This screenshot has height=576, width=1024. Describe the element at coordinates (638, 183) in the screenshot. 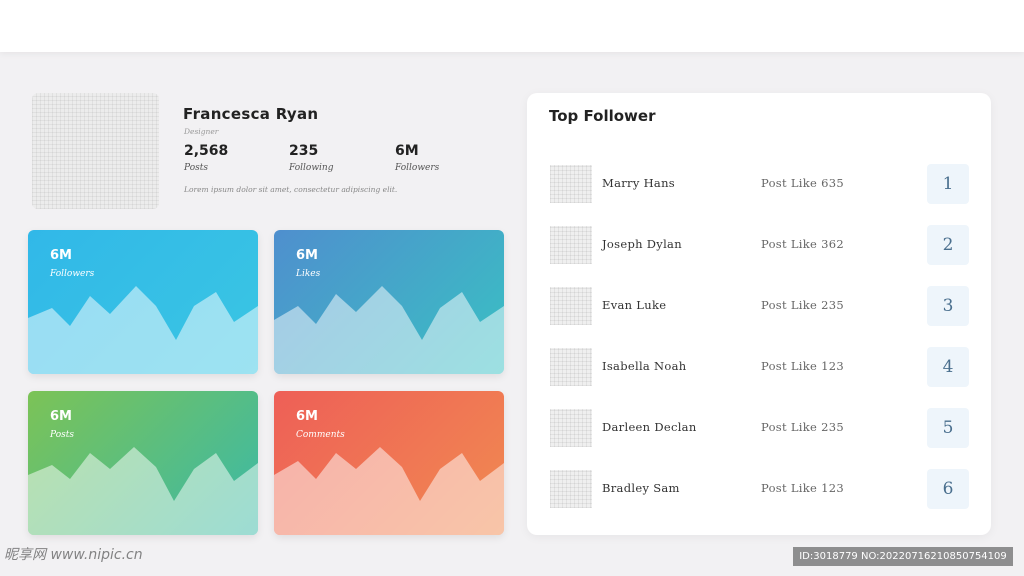

I see `follower-name: Marry Hans` at that location.